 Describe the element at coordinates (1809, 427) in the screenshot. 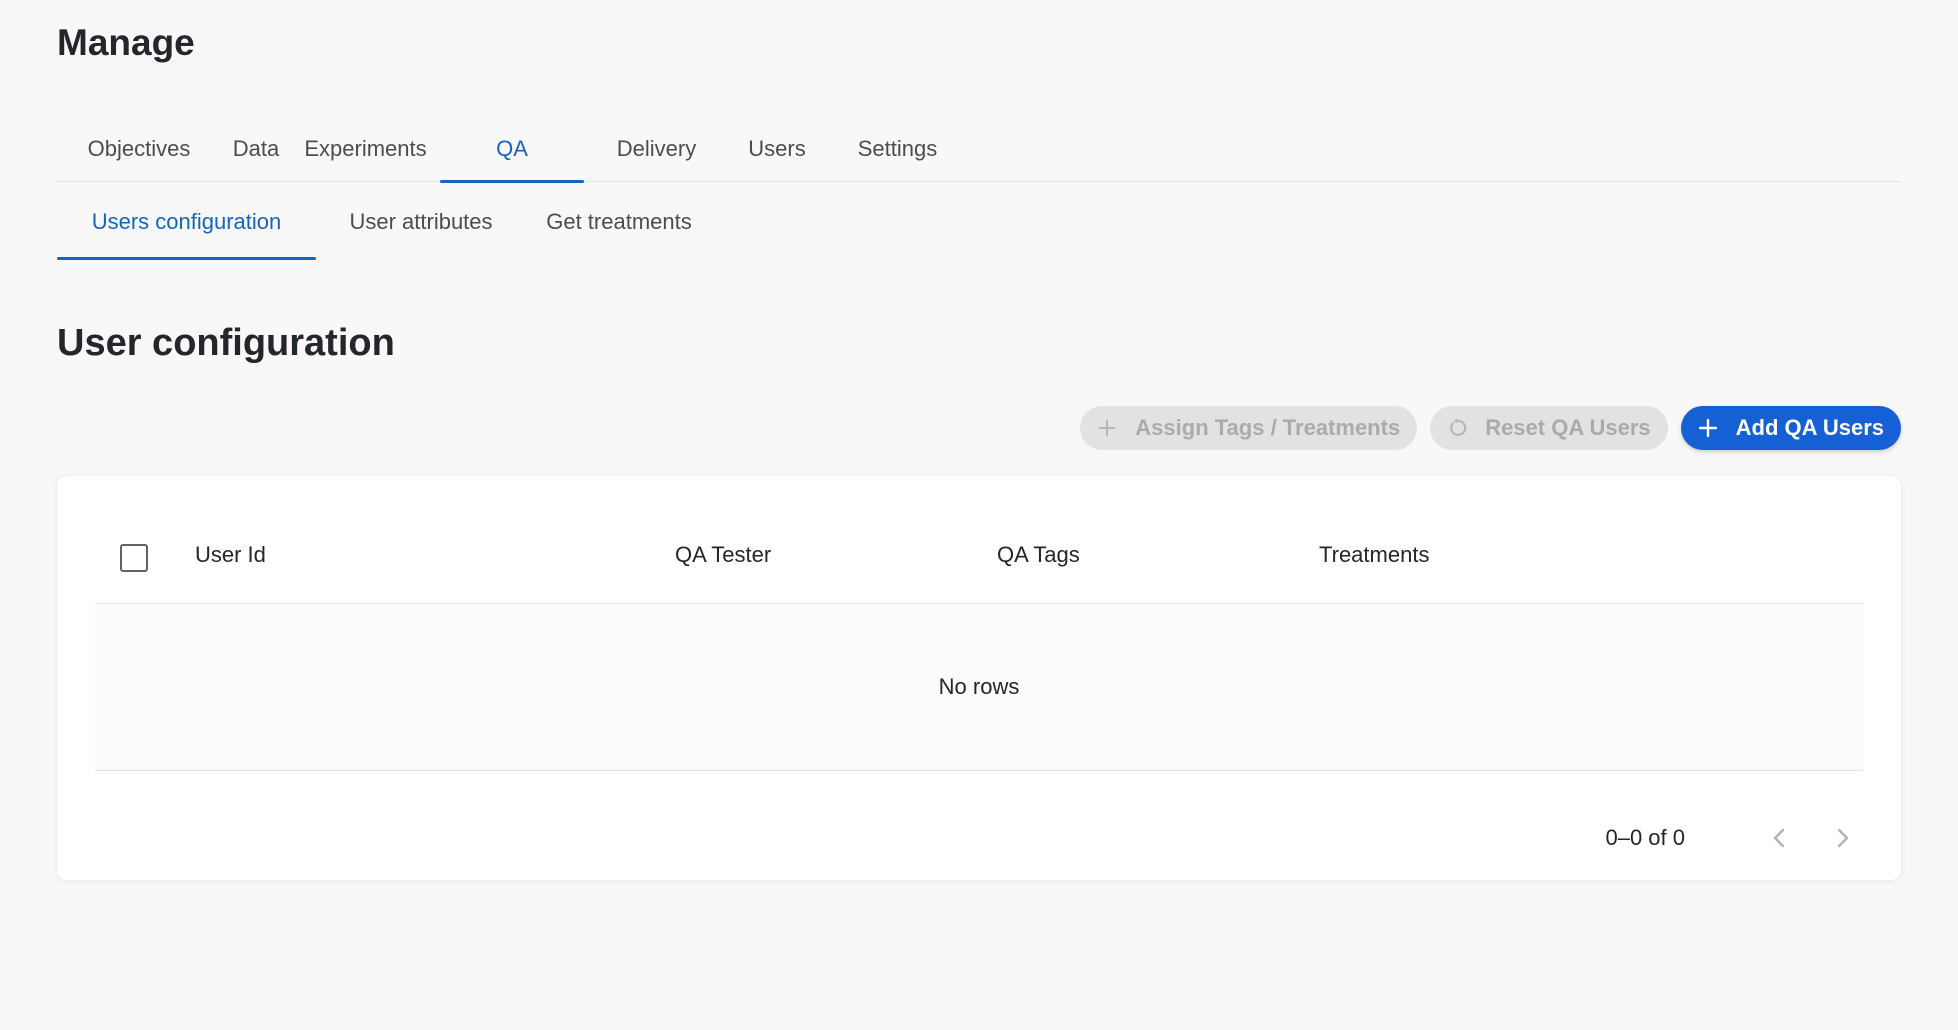

I see `add-qa-users-label: Add QA Users` at that location.